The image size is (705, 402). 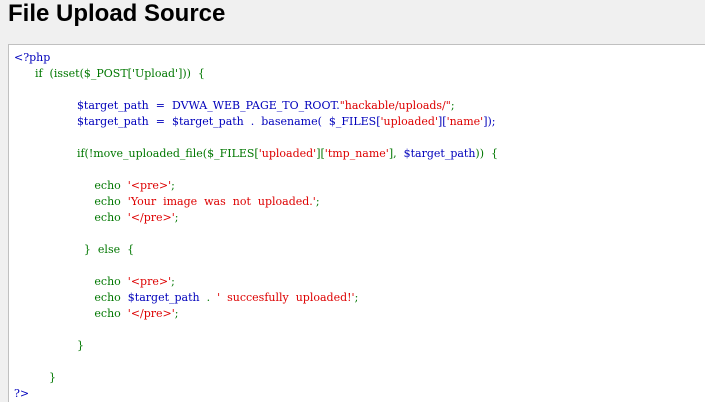 I want to click on code-token: ],, so click(x=396, y=153).